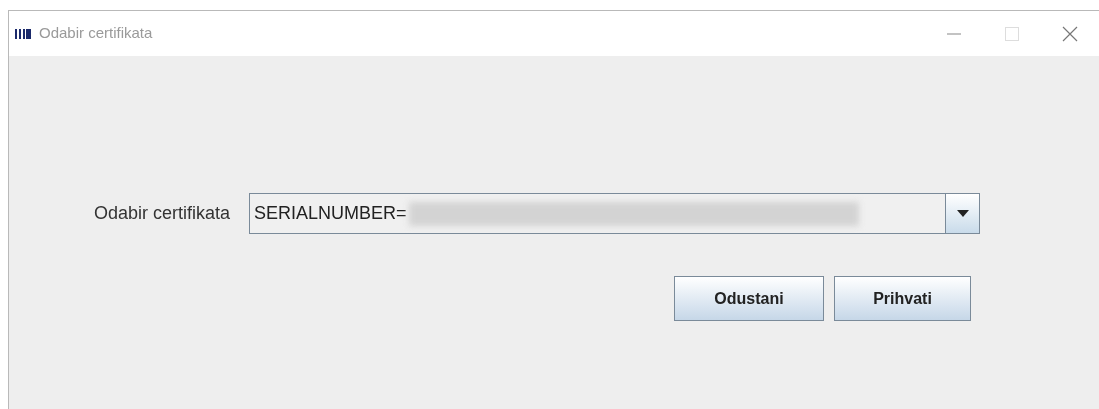 The image size is (1099, 409). Describe the element at coordinates (902, 298) in the screenshot. I see `dialog-button: Prihvati` at that location.